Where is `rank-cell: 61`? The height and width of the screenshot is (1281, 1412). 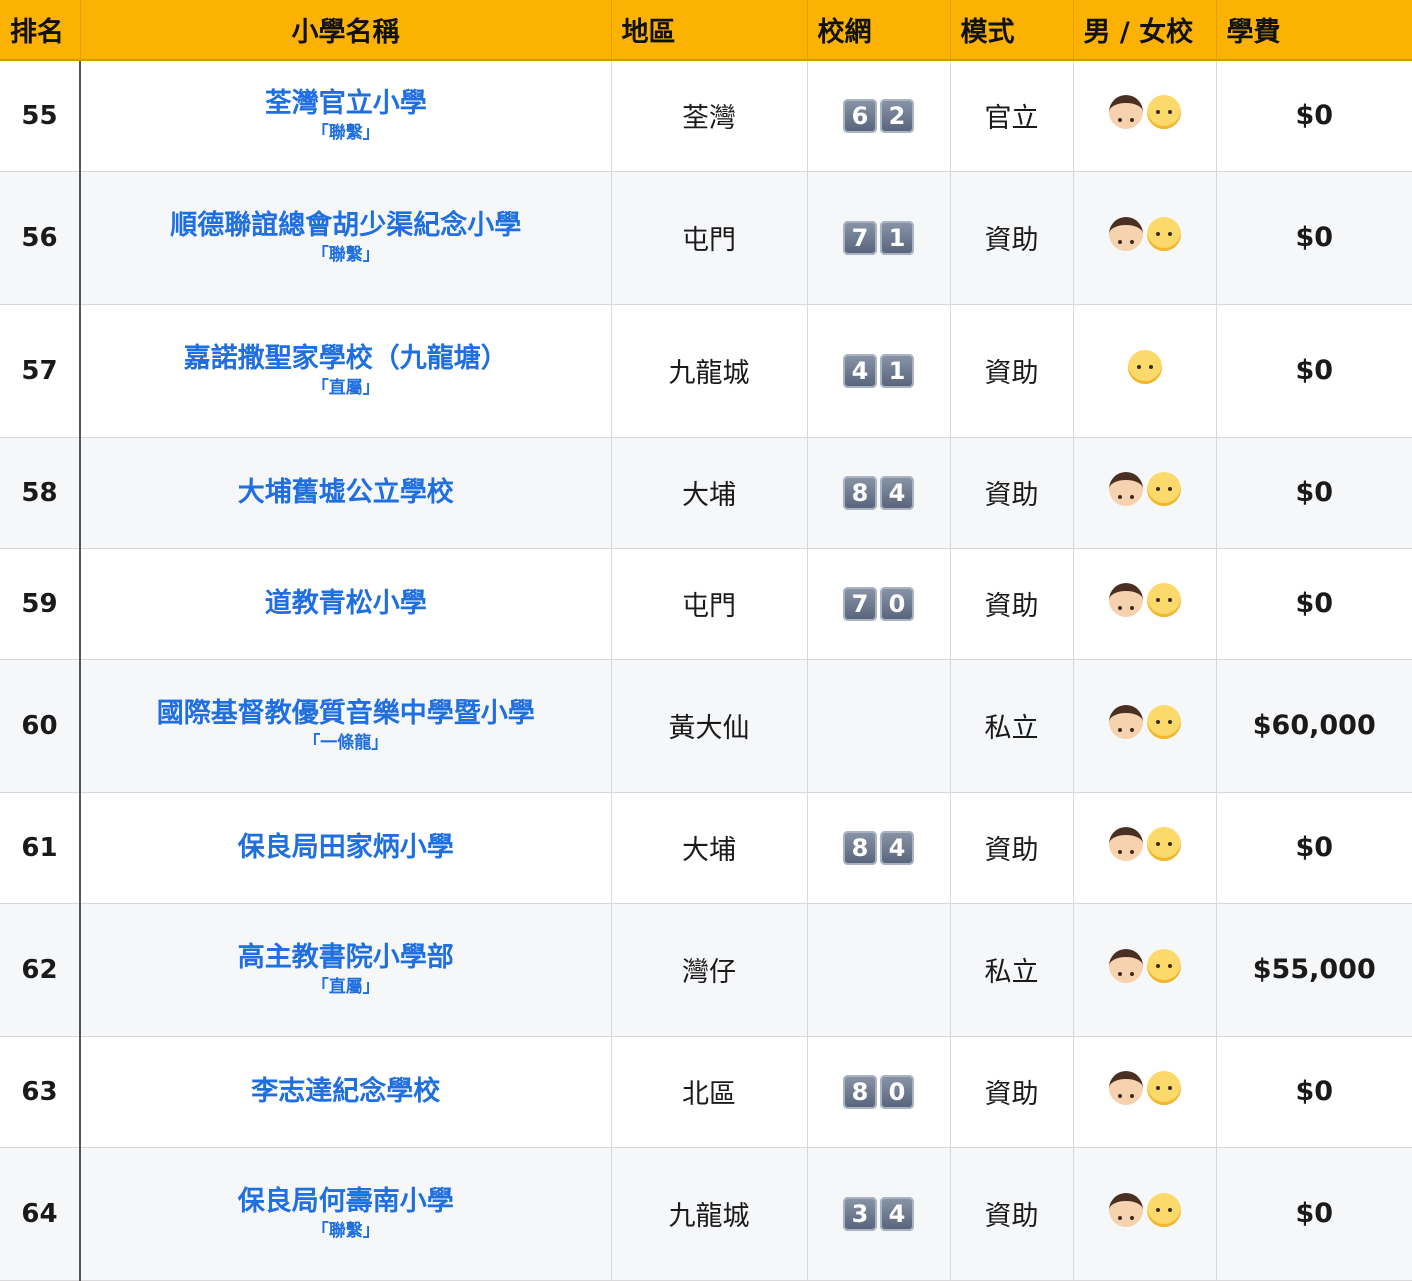 rank-cell: 61 is located at coordinates (40, 848).